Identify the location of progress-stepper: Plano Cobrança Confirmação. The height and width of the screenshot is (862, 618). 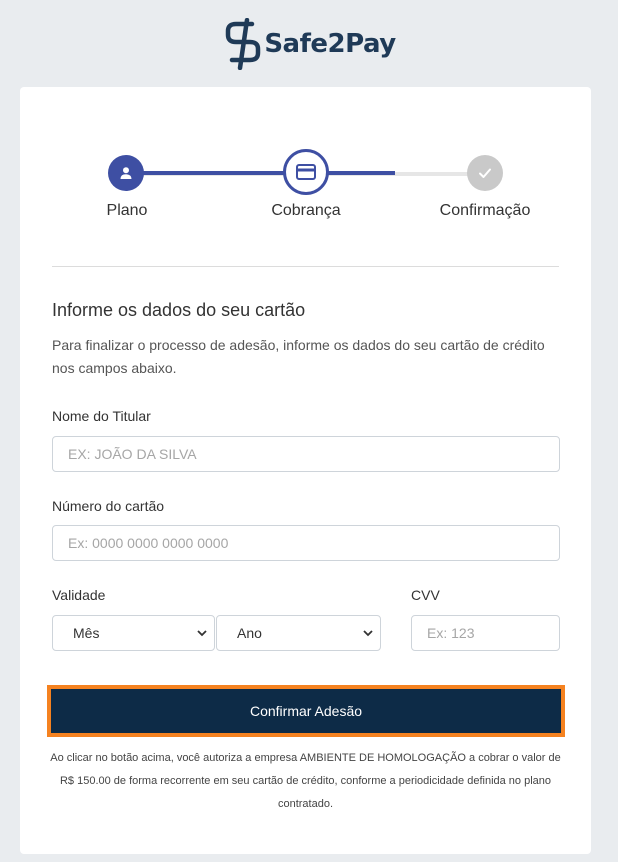
(305, 192).